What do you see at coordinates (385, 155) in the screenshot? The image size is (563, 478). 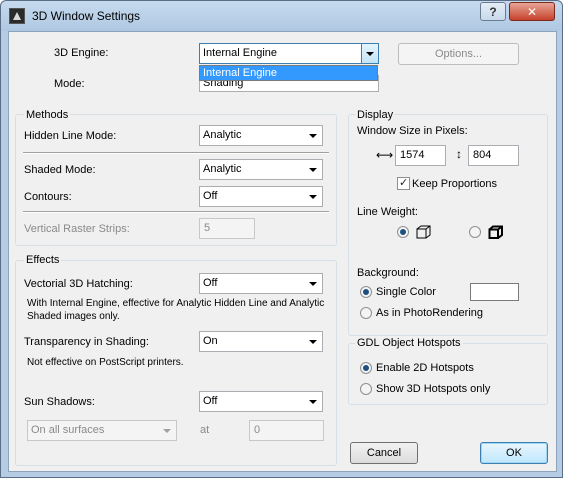 I see `width-arrow-icon: ⟷` at bounding box center [385, 155].